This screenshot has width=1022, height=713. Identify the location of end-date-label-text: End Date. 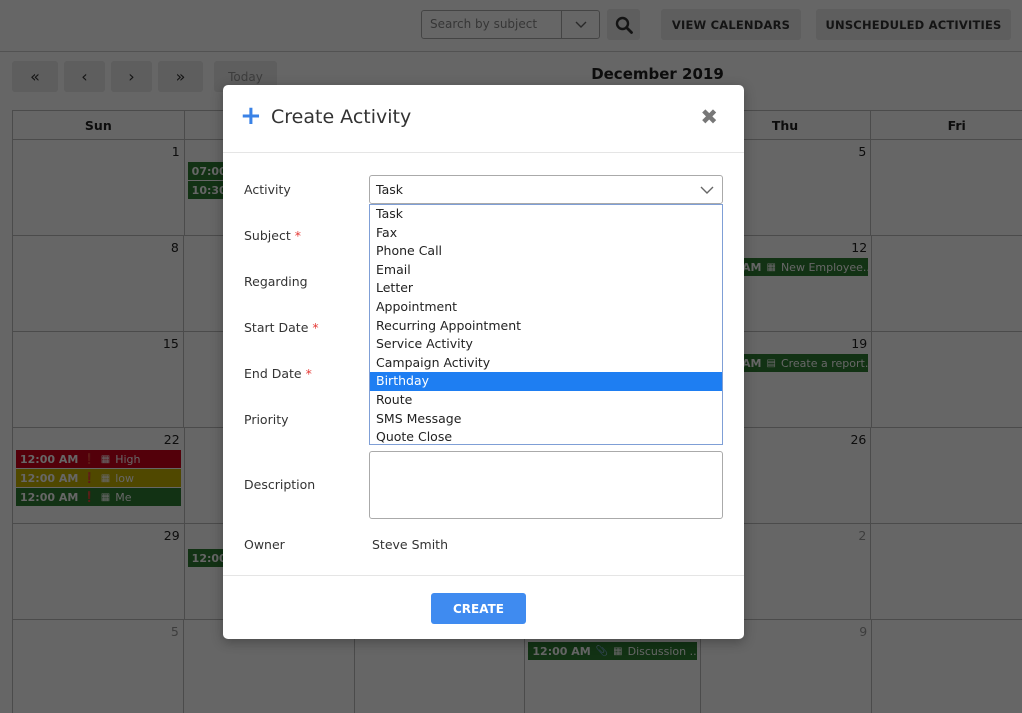
(273, 373).